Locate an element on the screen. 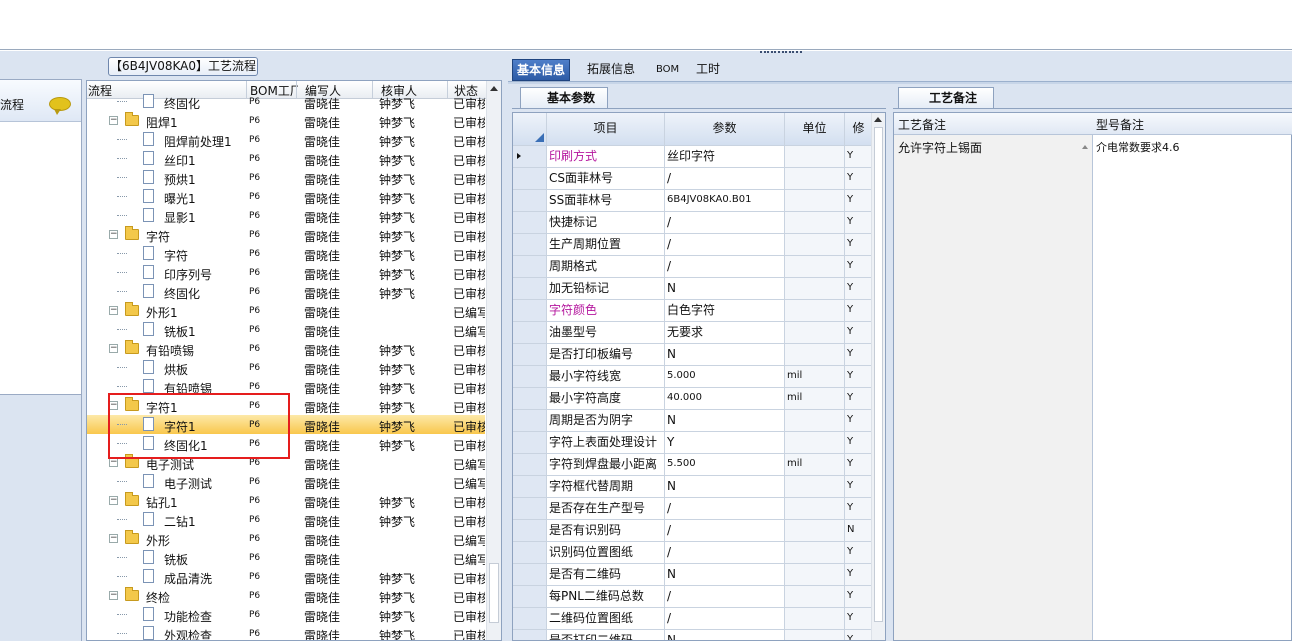 This screenshot has width=1292, height=641. param-row: 字符到焊盘最小距离 5.500 mil Y is located at coordinates (693, 465).